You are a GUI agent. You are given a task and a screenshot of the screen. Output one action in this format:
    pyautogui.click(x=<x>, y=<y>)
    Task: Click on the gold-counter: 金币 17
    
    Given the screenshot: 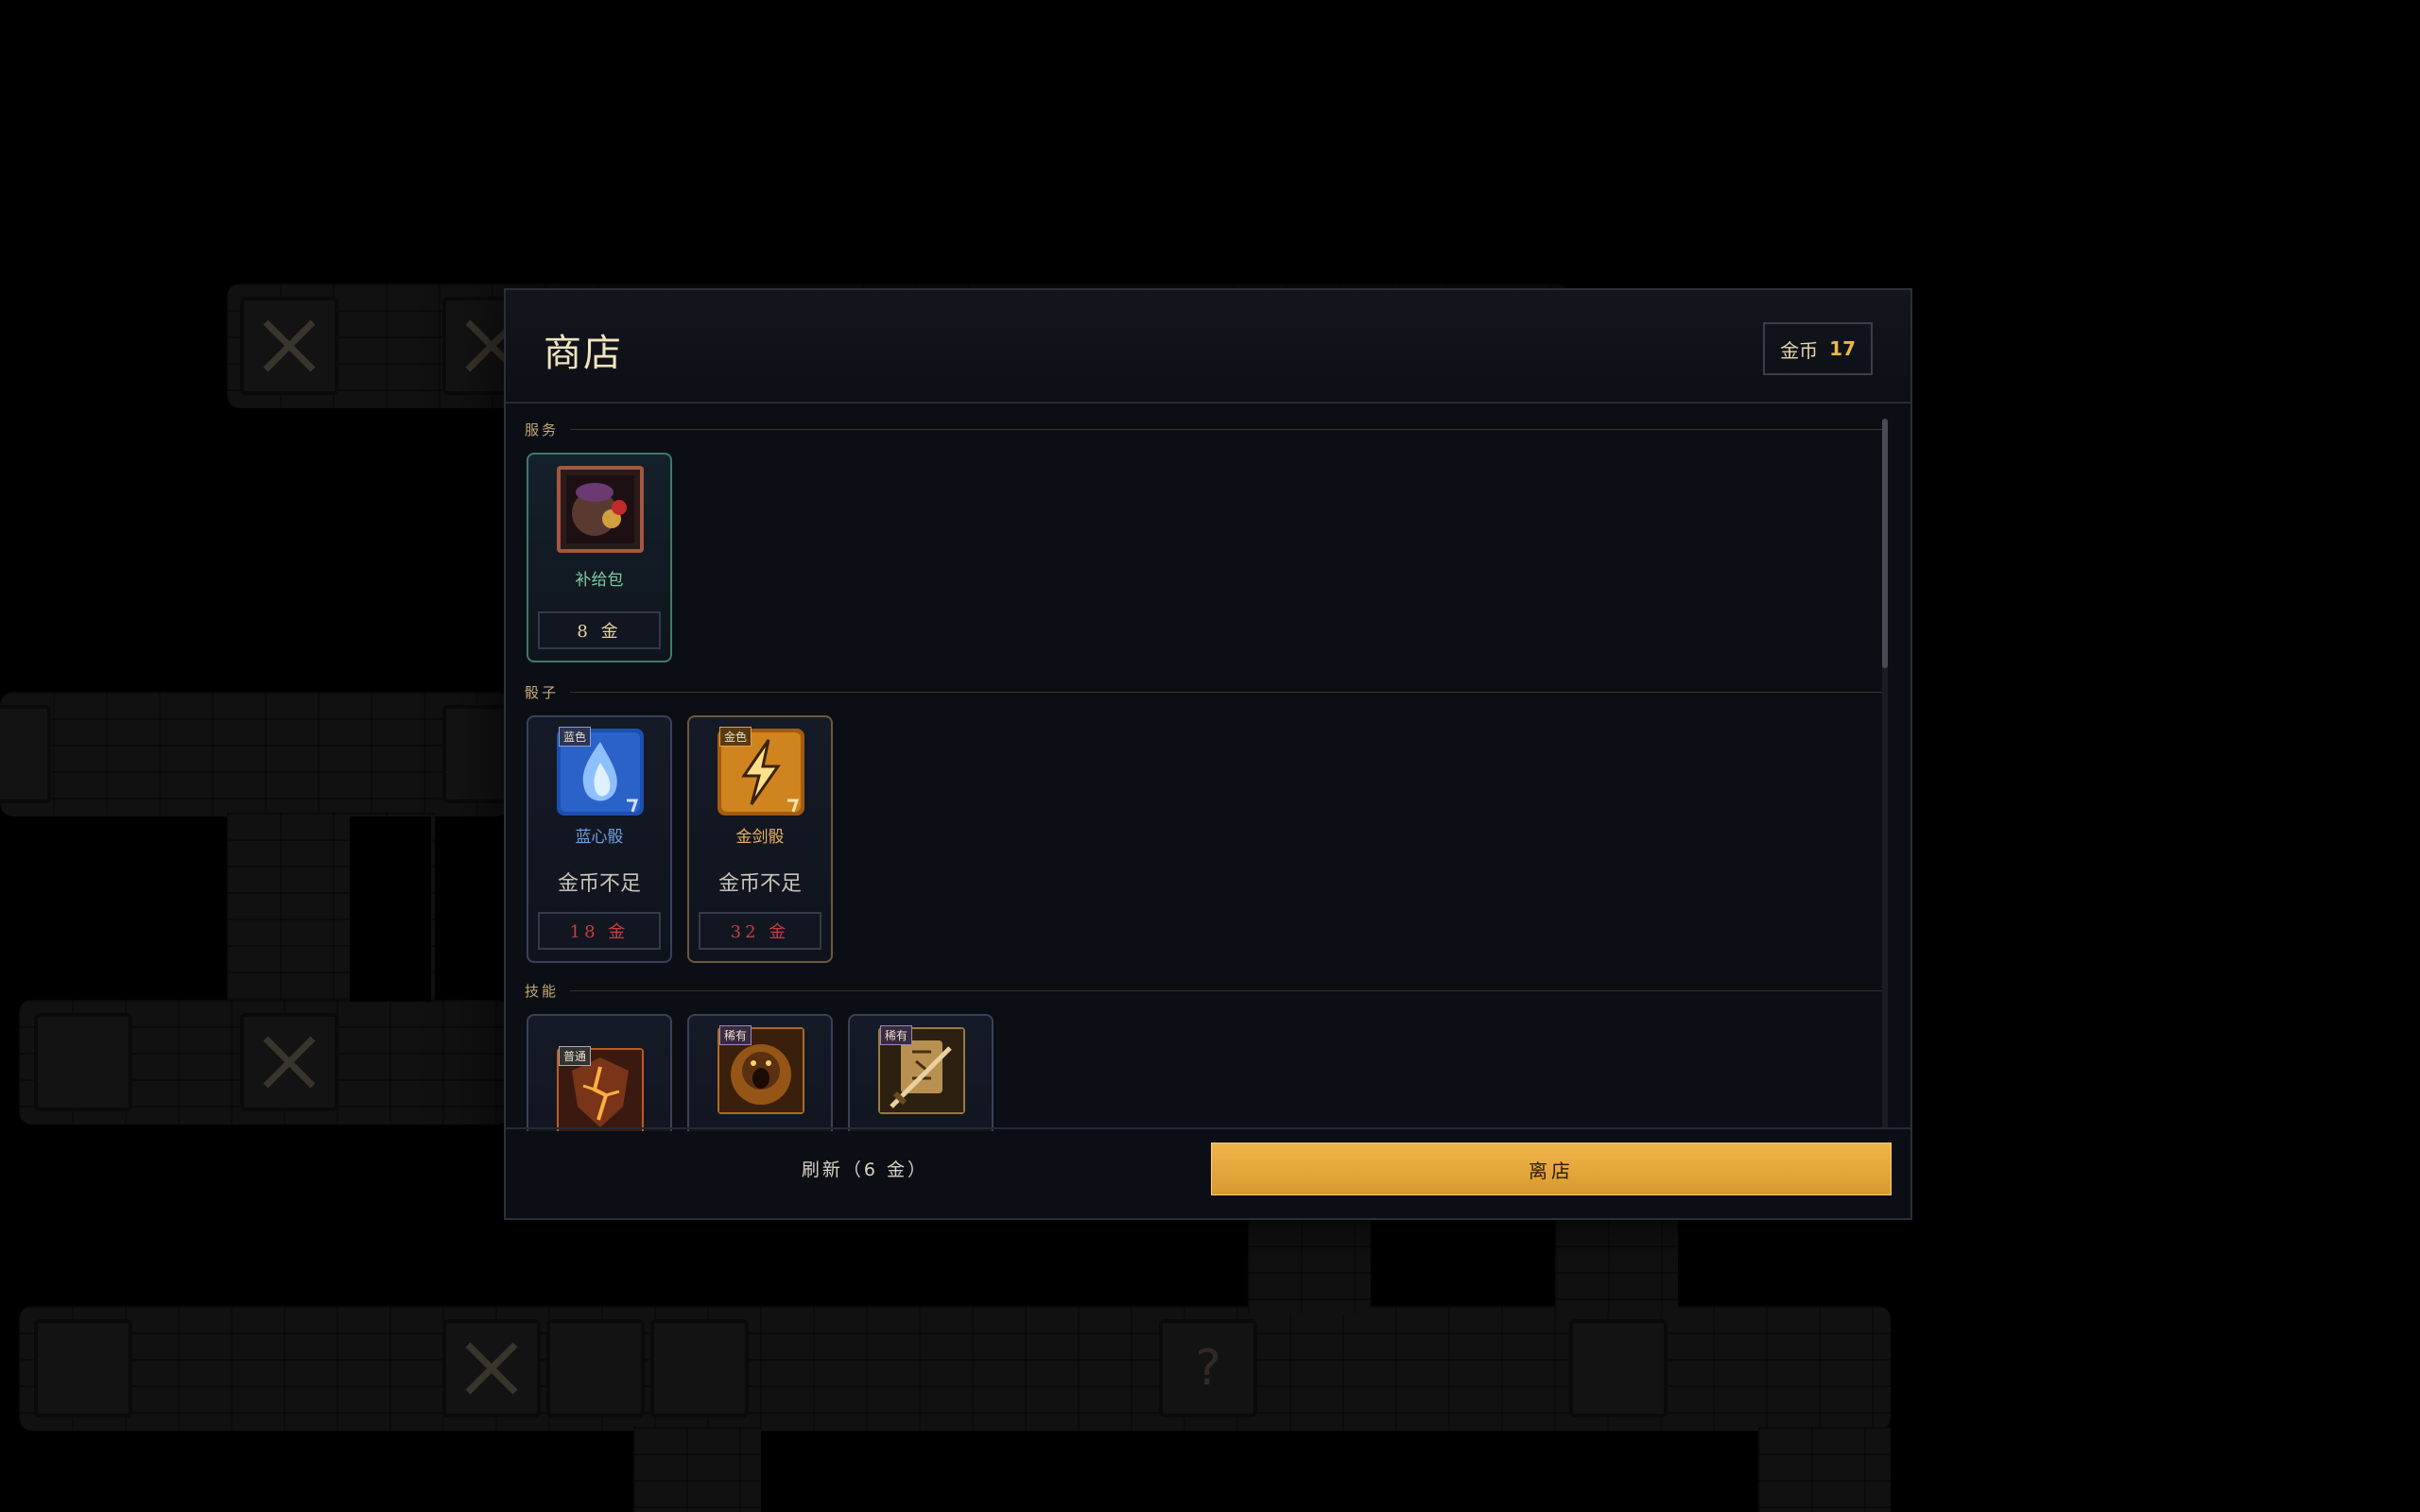 What is the action you would take?
    pyautogui.click(x=1818, y=348)
    